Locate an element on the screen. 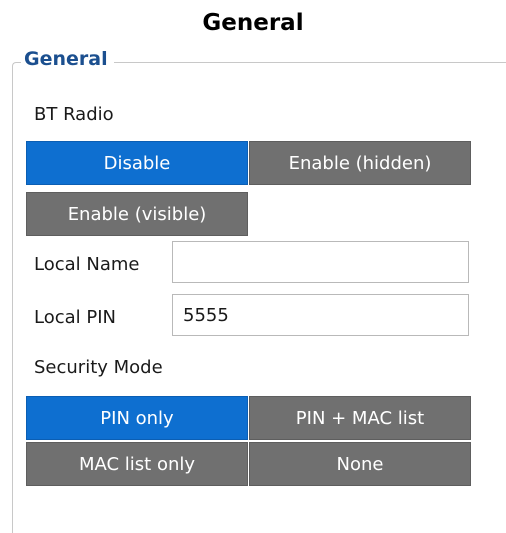 The width and height of the screenshot is (506, 533). security-pin-mac-list-button: PIN + MAC list is located at coordinates (360, 418).